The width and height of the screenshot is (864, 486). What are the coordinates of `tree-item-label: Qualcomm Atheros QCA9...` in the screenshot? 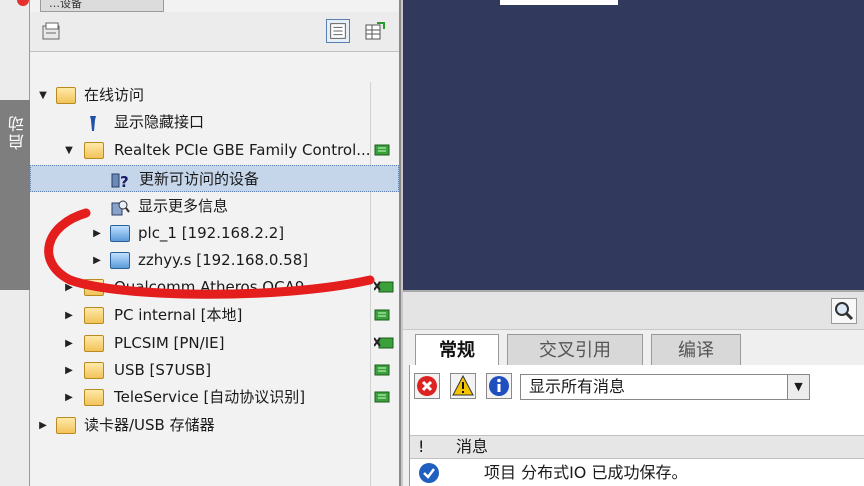 It's located at (216, 287).